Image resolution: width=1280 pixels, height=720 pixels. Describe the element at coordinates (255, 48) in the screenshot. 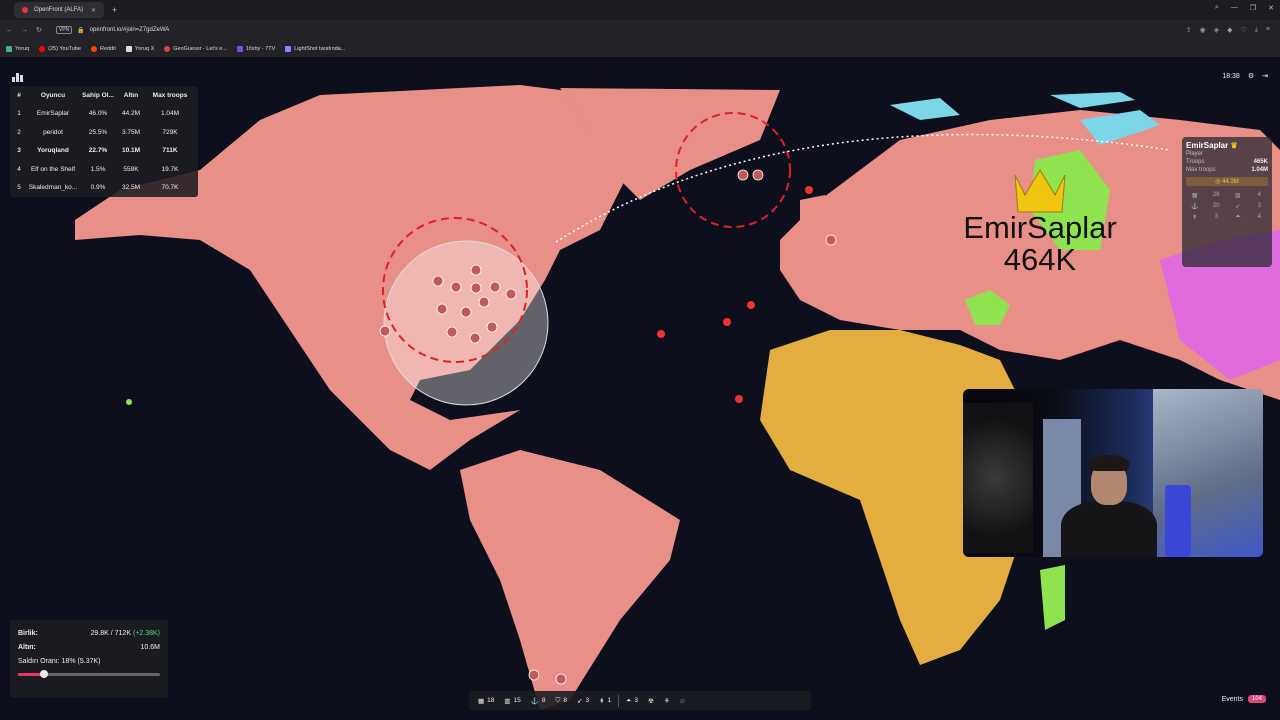

I see `bookmark-item: 1fishy - 7TV` at that location.